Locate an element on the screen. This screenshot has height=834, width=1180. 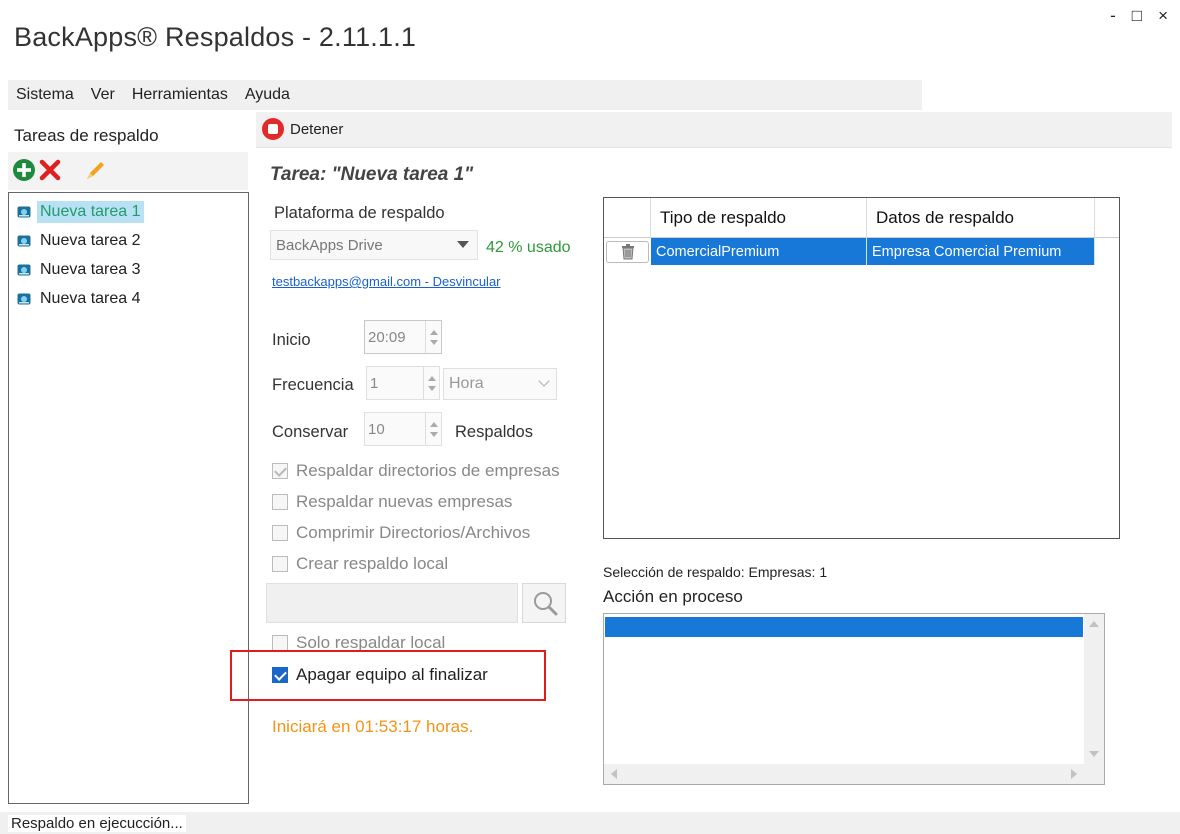
close-icon: × is located at coordinates (1163, 16).